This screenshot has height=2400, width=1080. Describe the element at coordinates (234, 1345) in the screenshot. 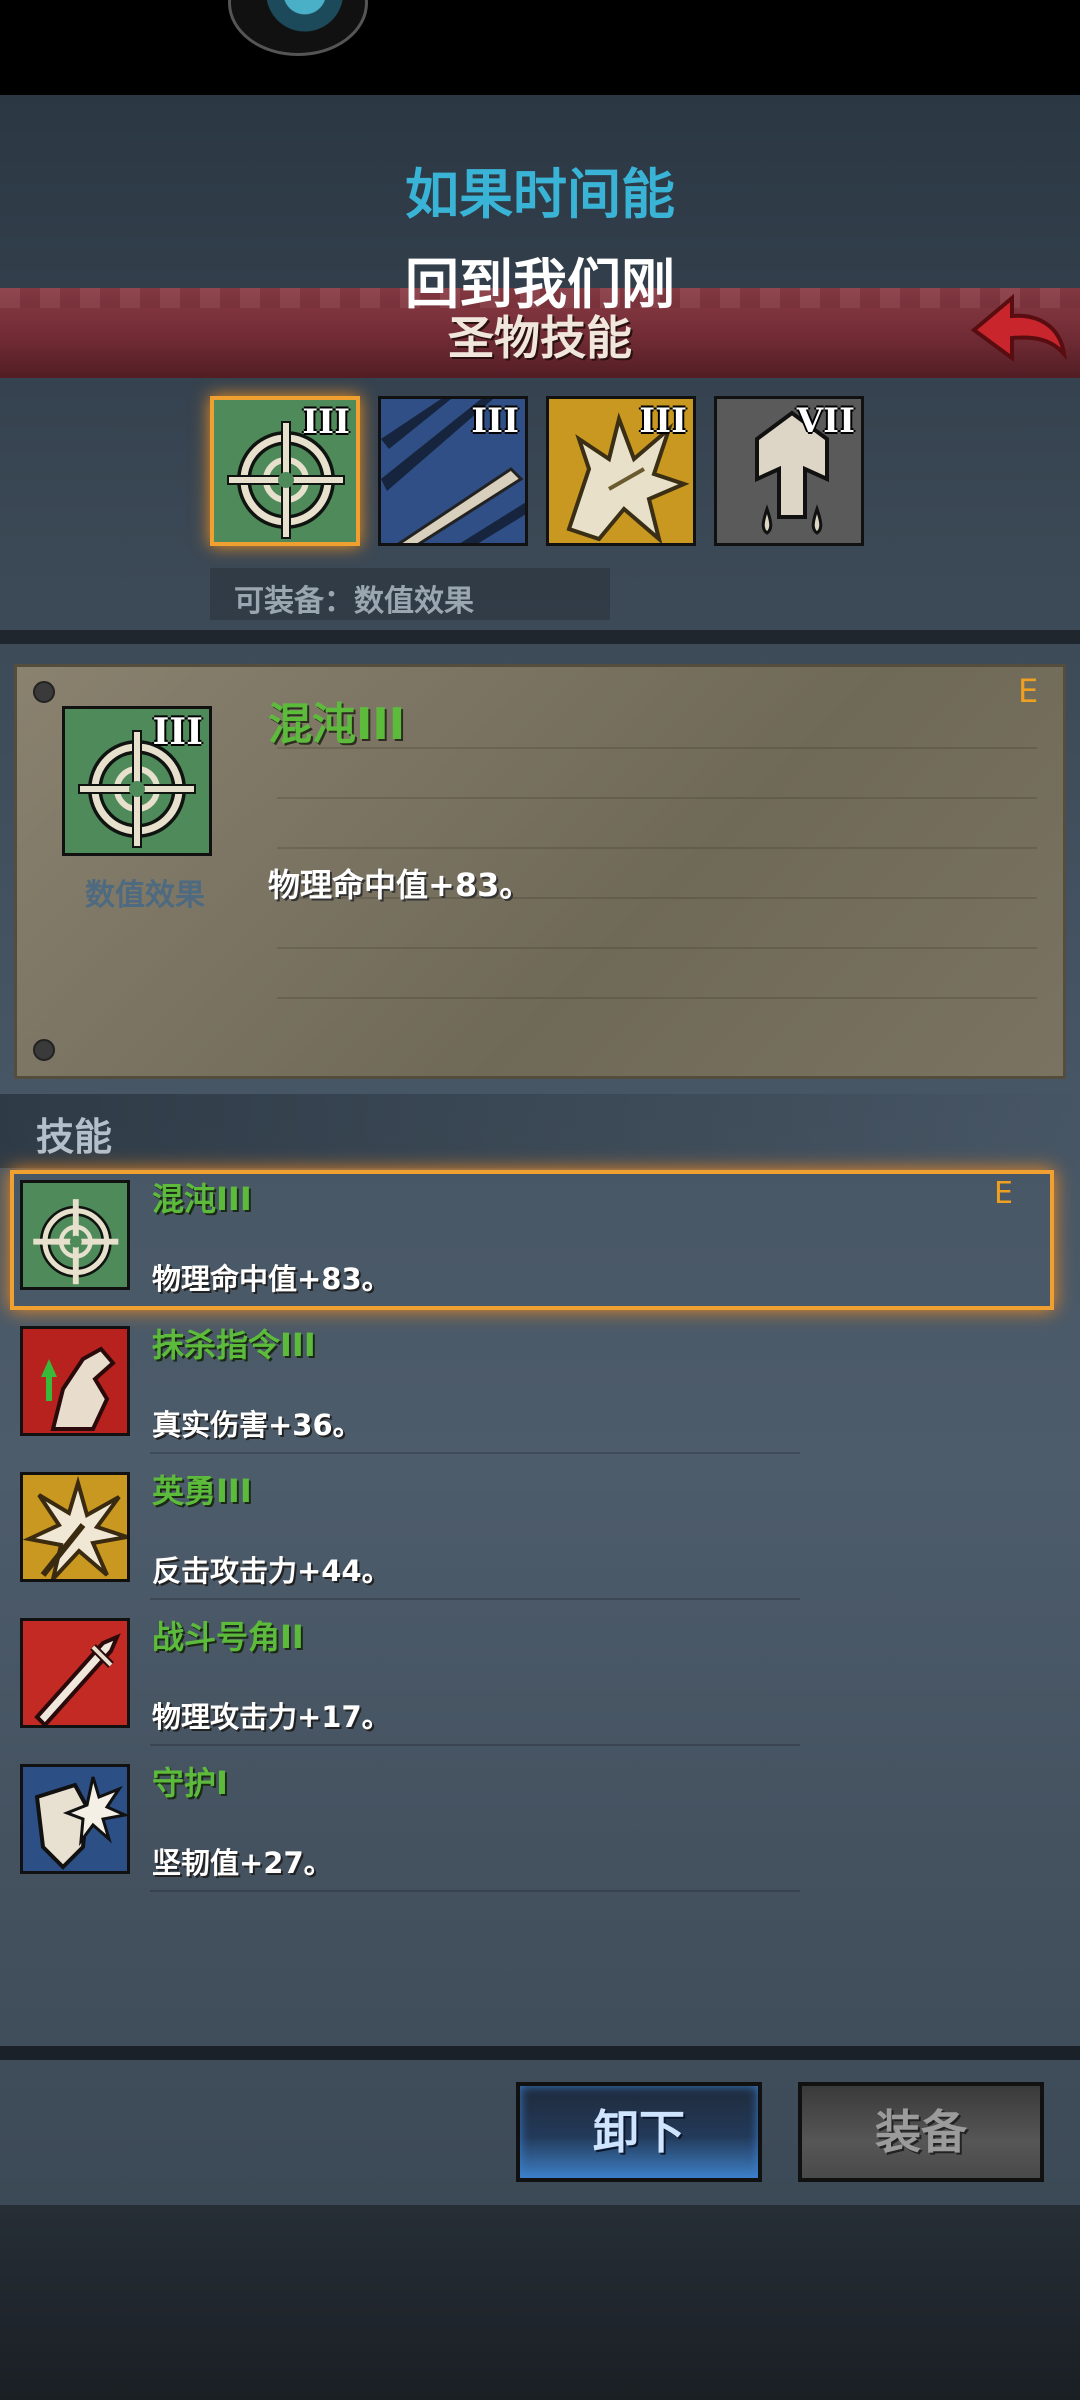

I see `skill-name: 抹杀指令III` at that location.